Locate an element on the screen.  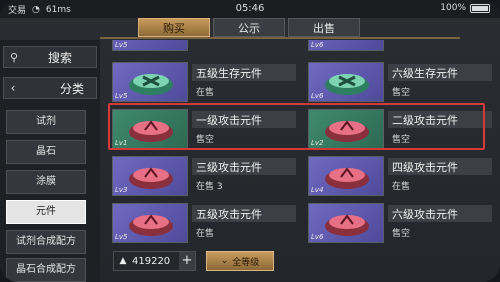
item-name: 六级生存元件 is located at coordinates (425, 73).